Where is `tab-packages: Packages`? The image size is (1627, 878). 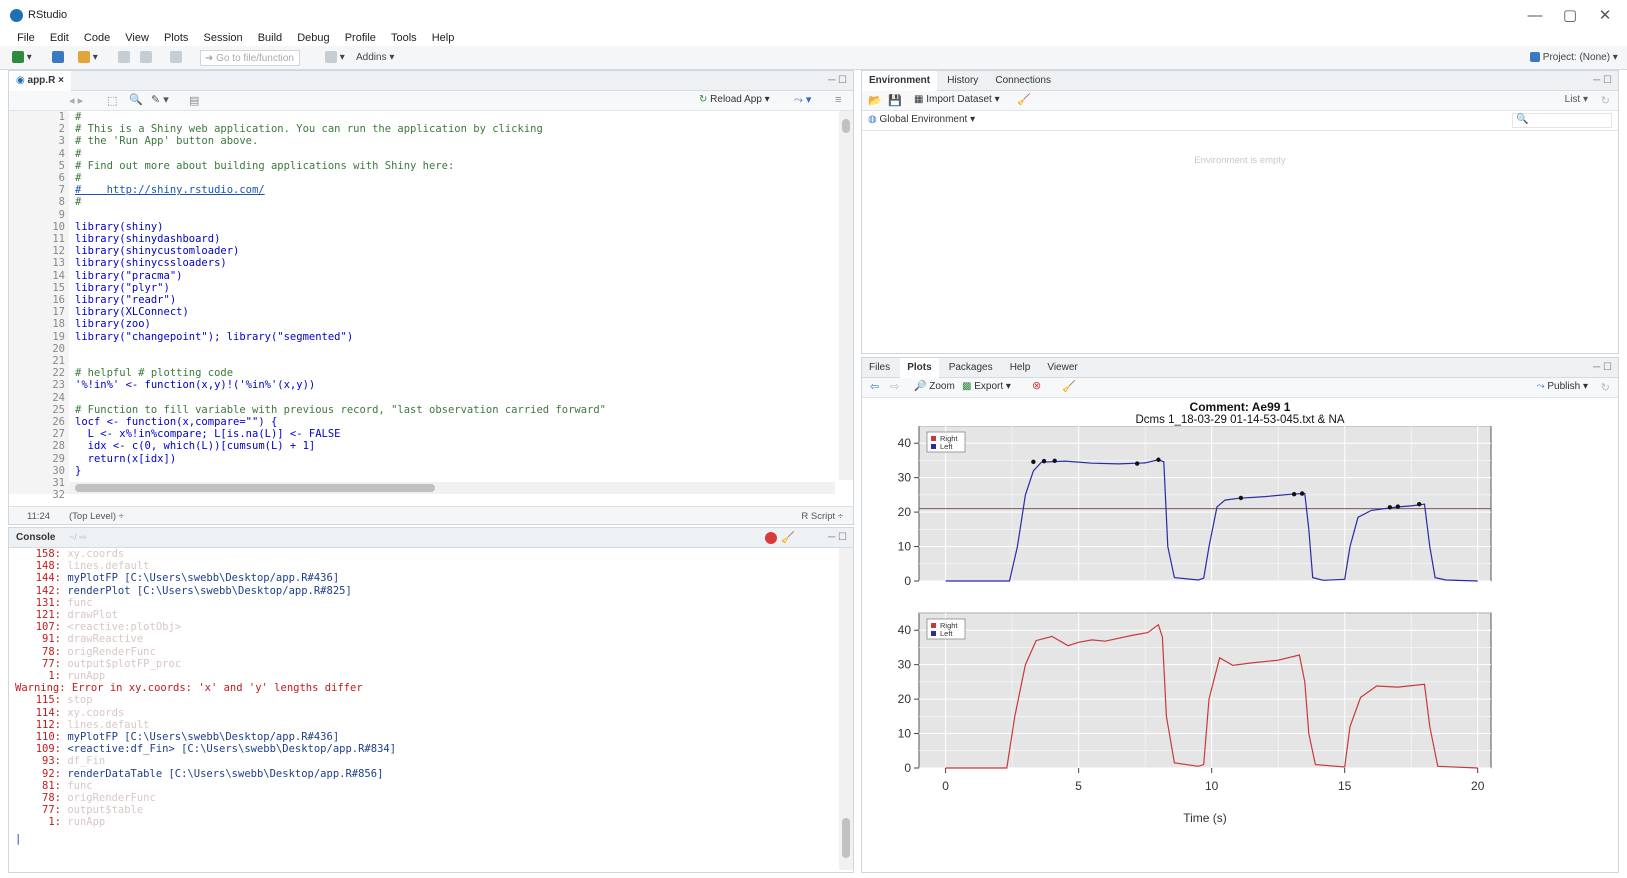
tab-packages: Packages is located at coordinates (971, 368).